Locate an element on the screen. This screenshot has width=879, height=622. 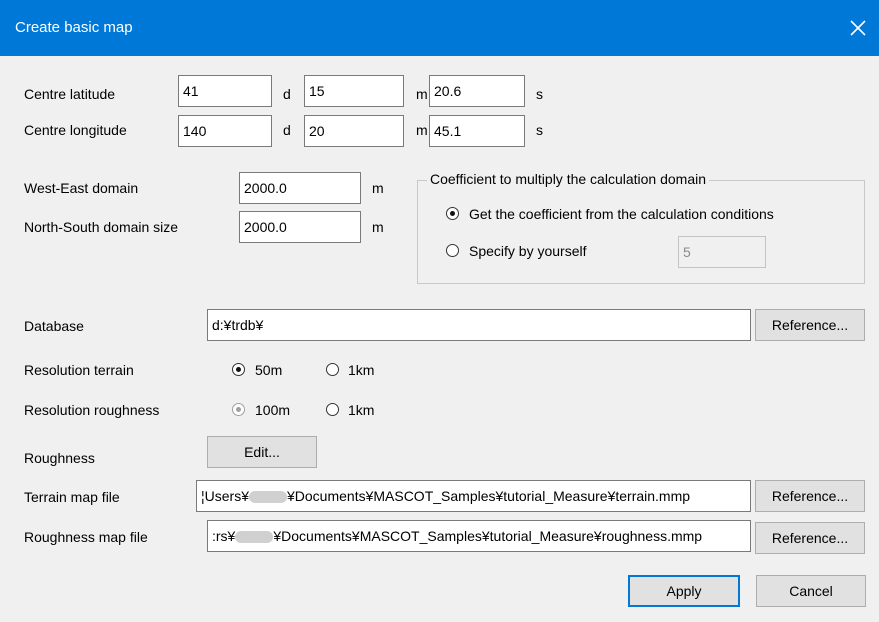
roughness-1km-radio is located at coordinates (332, 409).